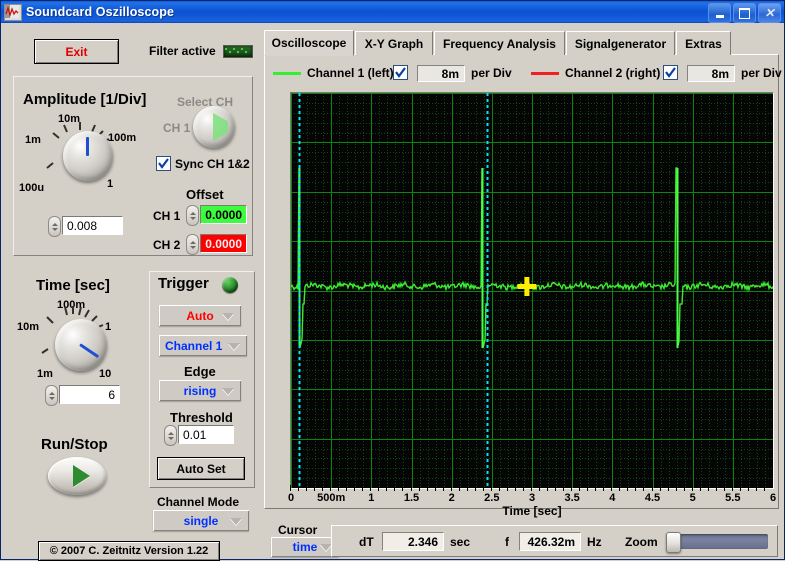  What do you see at coordinates (81, 476) in the screenshot?
I see `play-icon` at bounding box center [81, 476].